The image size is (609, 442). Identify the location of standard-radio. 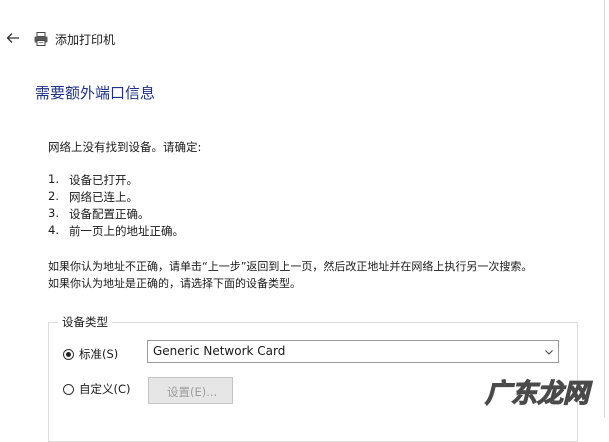
(68, 354).